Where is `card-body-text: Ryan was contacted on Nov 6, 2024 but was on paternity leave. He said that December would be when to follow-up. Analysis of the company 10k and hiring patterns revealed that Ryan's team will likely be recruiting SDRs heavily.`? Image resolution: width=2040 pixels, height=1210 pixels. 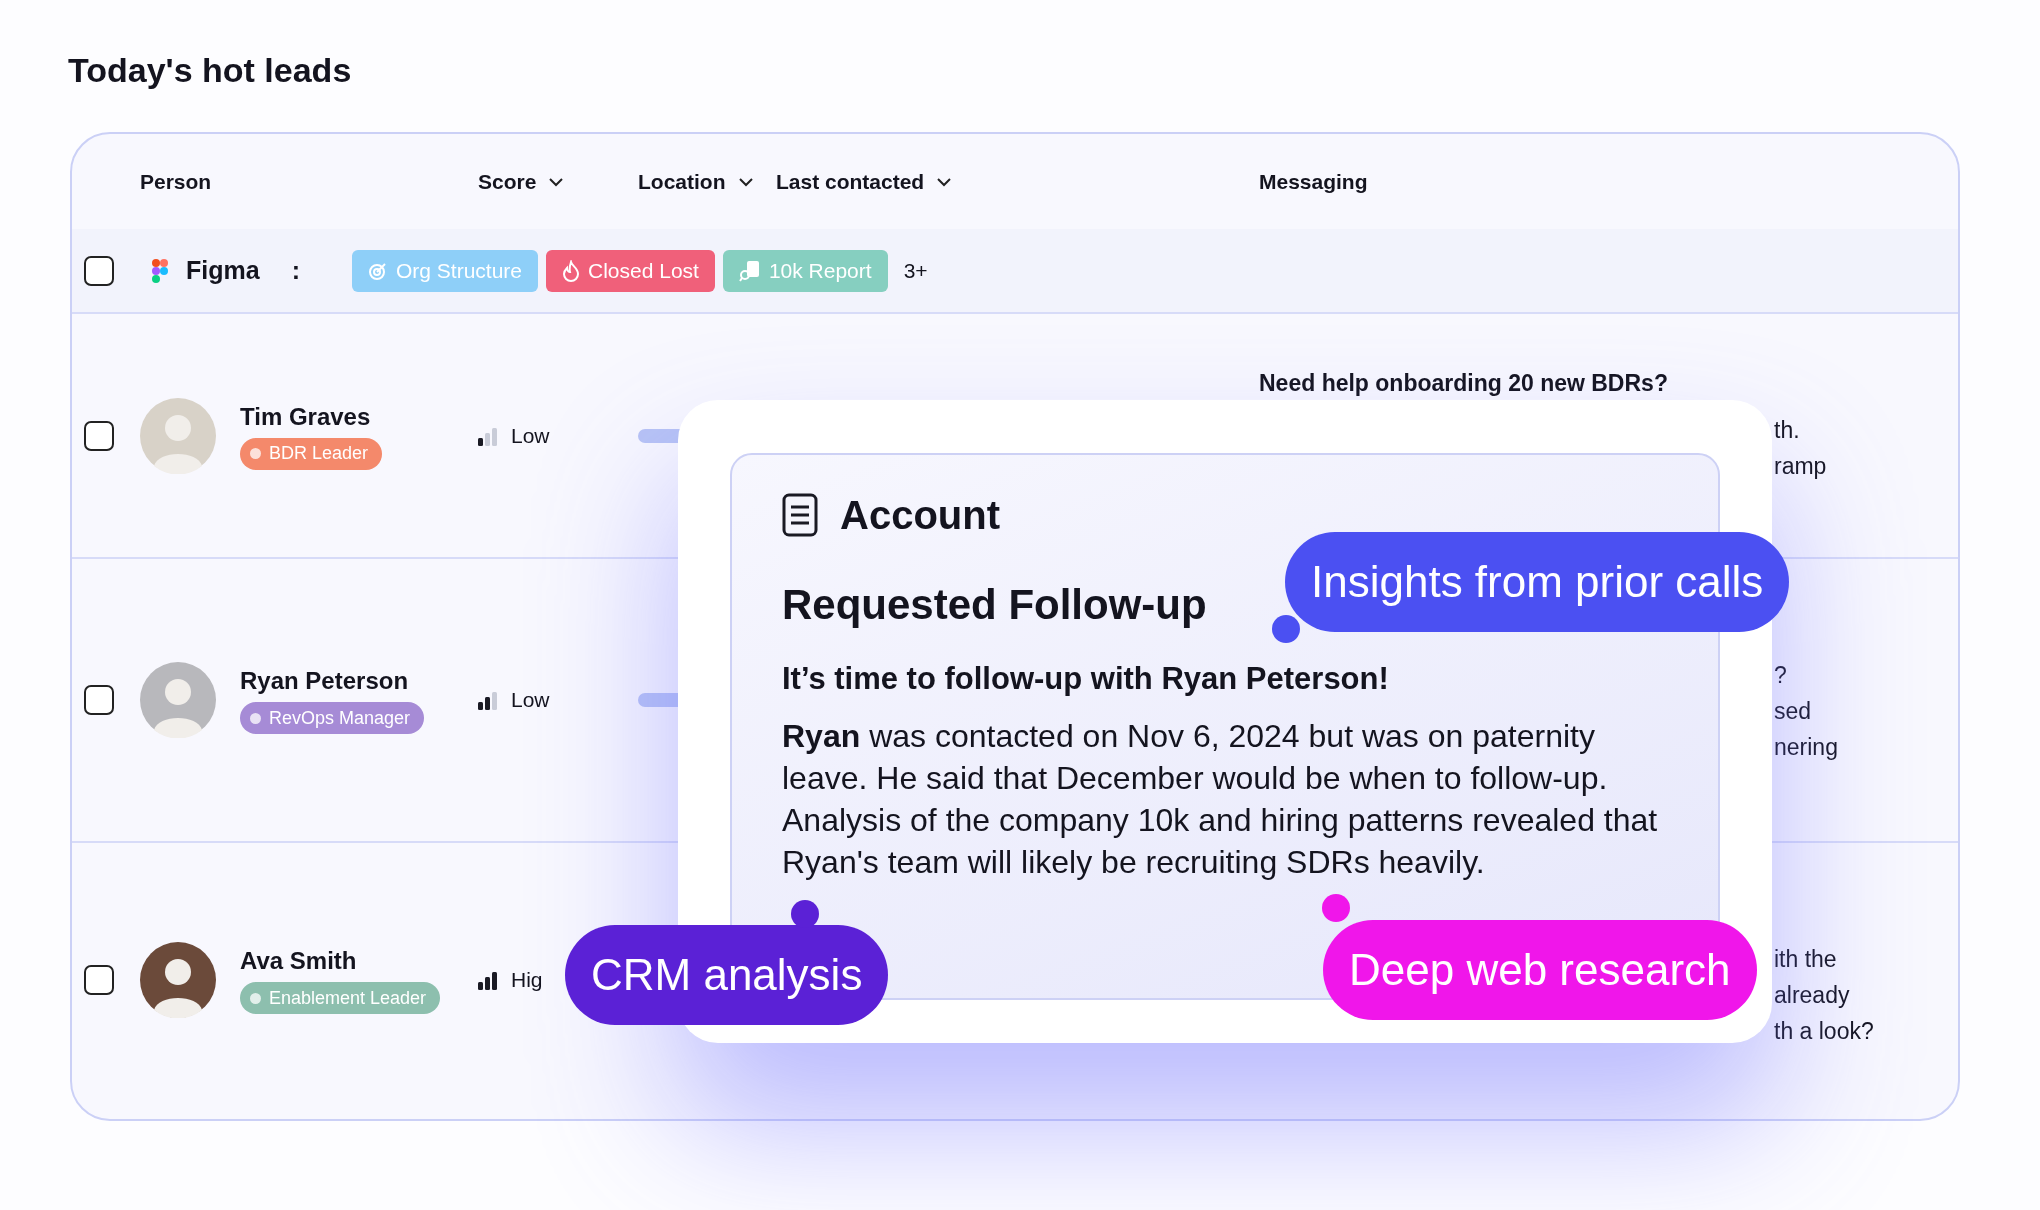 card-body-text: Ryan was contacted on Nov 6, 2024 but was on paternity leave. He said that December would be when to follow-up. Analysis of the company 10k and hiring patterns revealed that Ryan's team will likely be recruiting SDRs heavily. is located at coordinates (1220, 799).